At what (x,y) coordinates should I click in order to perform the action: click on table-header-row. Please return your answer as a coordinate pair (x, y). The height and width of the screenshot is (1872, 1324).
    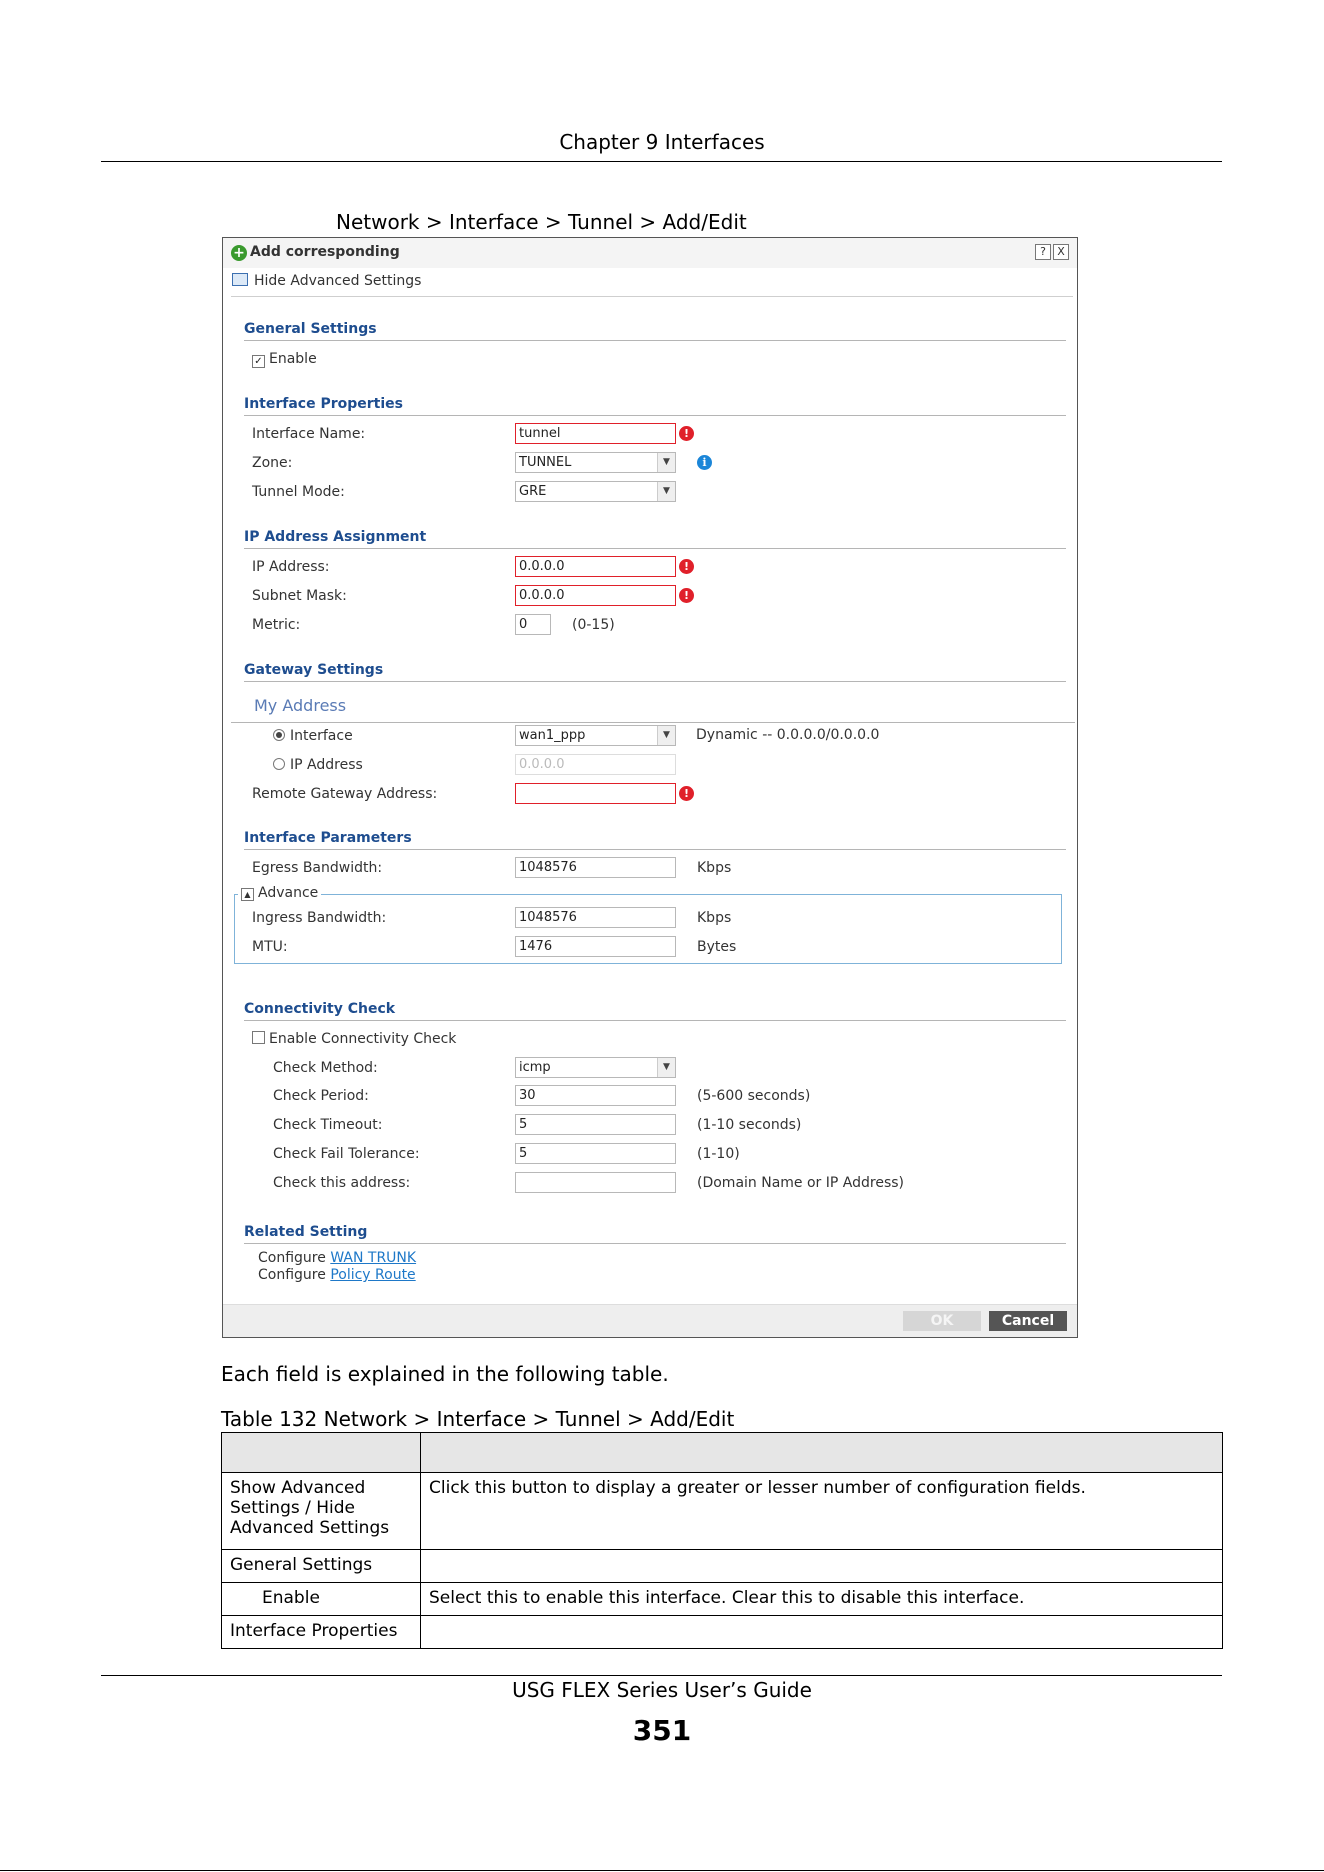
    Looking at the image, I should click on (722, 1452).